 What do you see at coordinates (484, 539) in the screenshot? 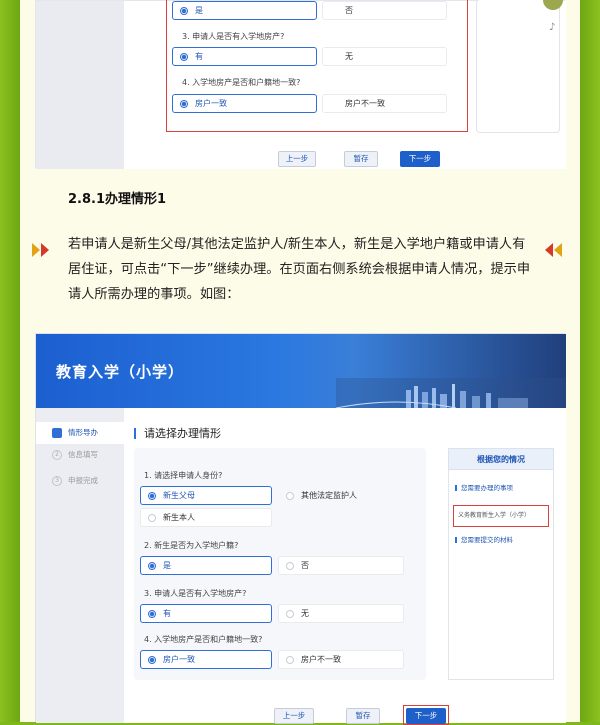
I see `guide-item-materials: 您需要提交的材料` at bounding box center [484, 539].